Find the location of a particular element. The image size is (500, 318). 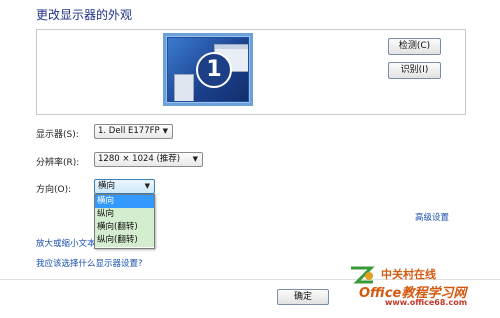

site-watermark: 中关村在线 Office教程学习网 www.office68.com is located at coordinates (420, 287).